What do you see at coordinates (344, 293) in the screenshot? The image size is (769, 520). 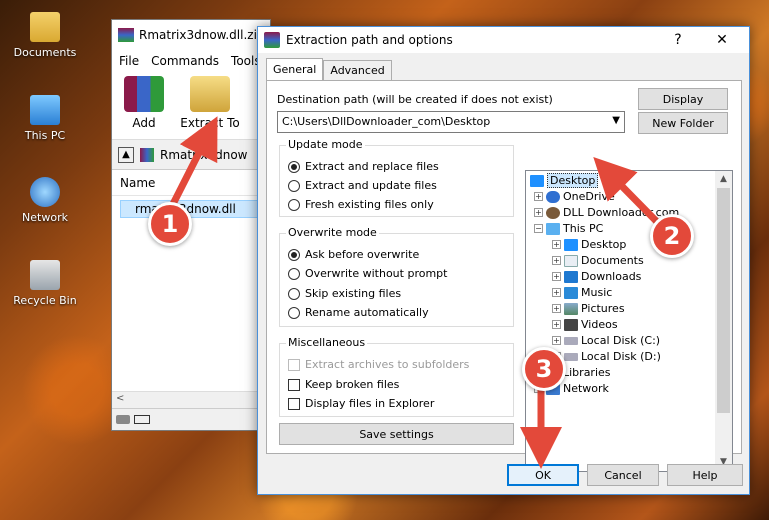 I see `radio-skip-existing: Skip existing files` at bounding box center [344, 293].